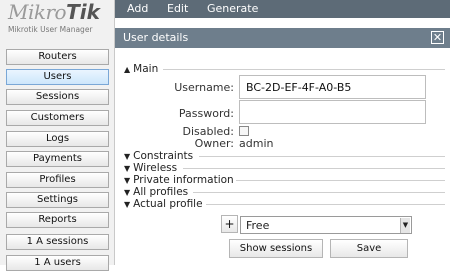 This screenshot has height=271, width=450. What do you see at coordinates (57, 77) in the screenshot?
I see `sidebar-item-users: Users` at bounding box center [57, 77].